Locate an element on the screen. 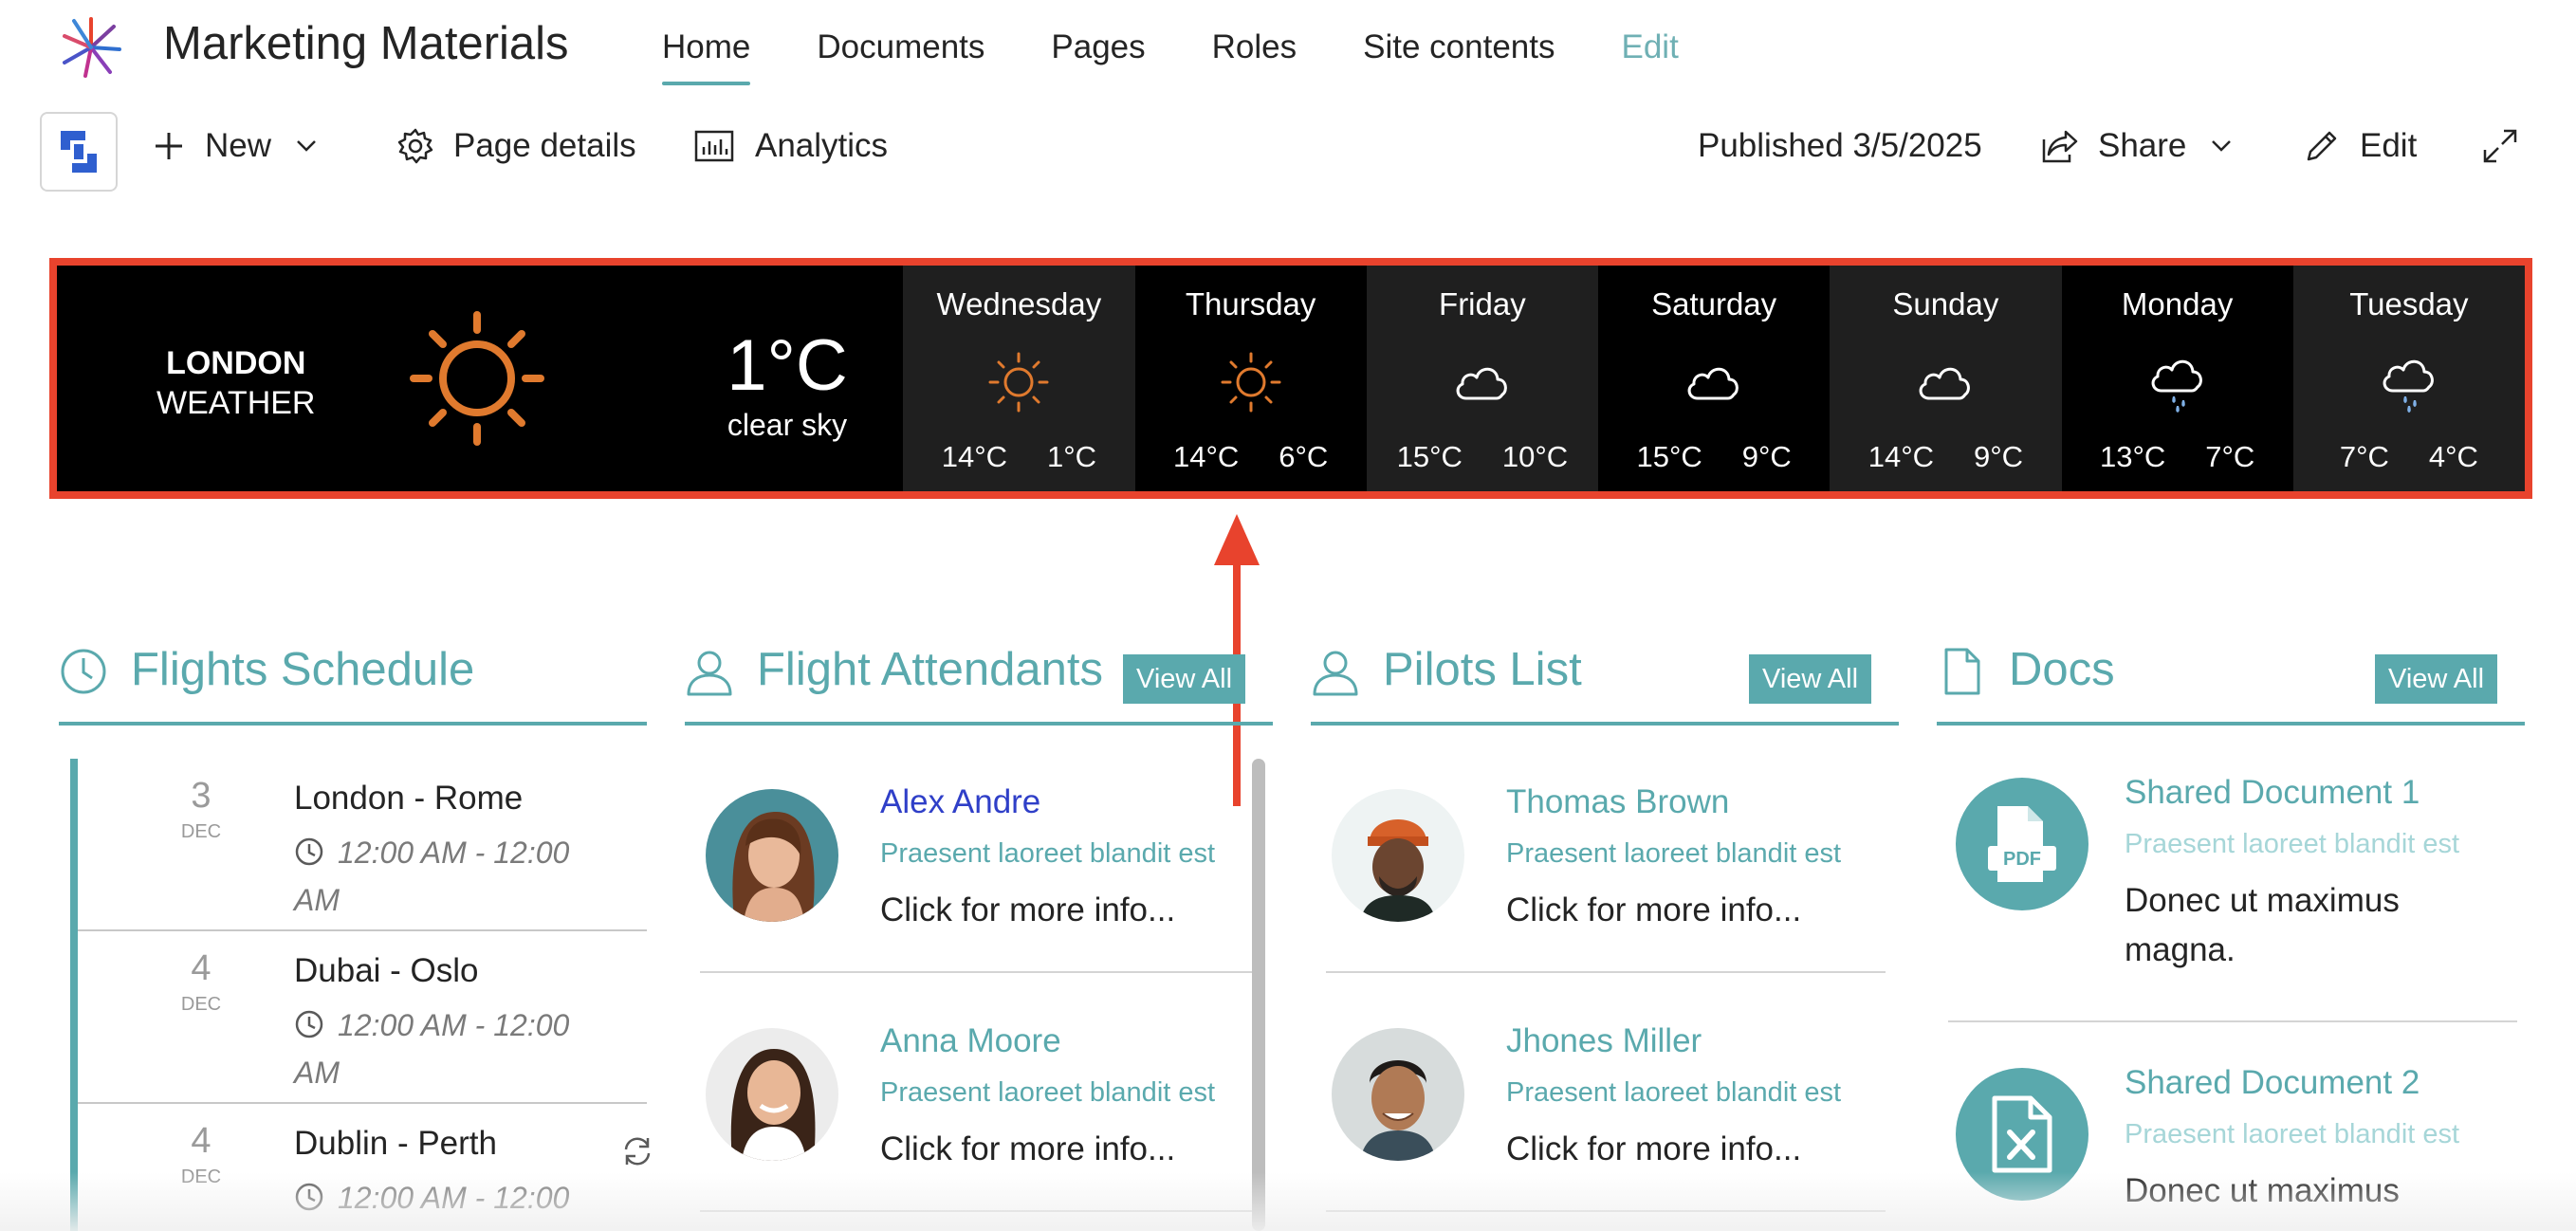  section-header: Pilots List View All is located at coordinates (1605, 680).